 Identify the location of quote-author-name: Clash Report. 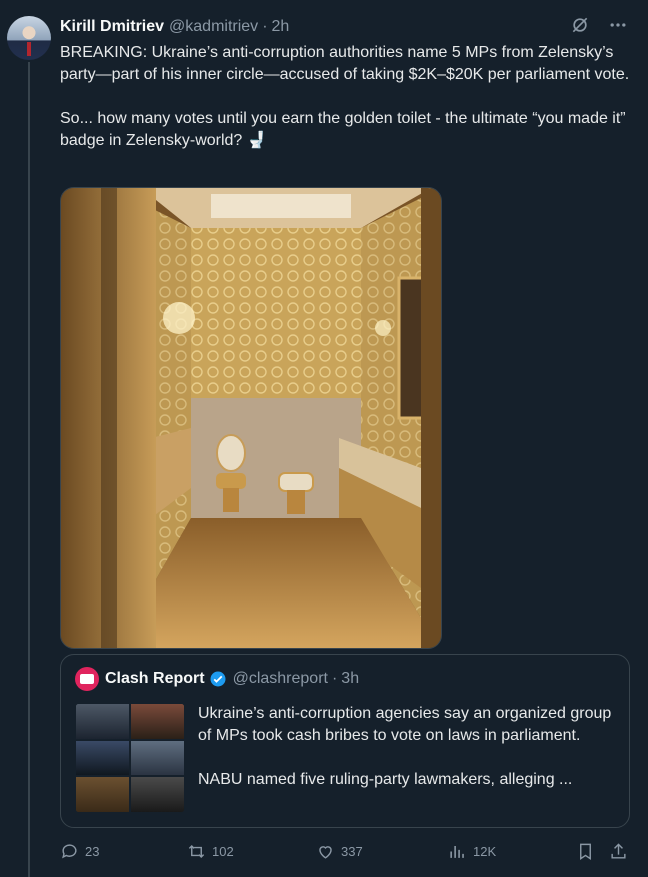
(155, 678).